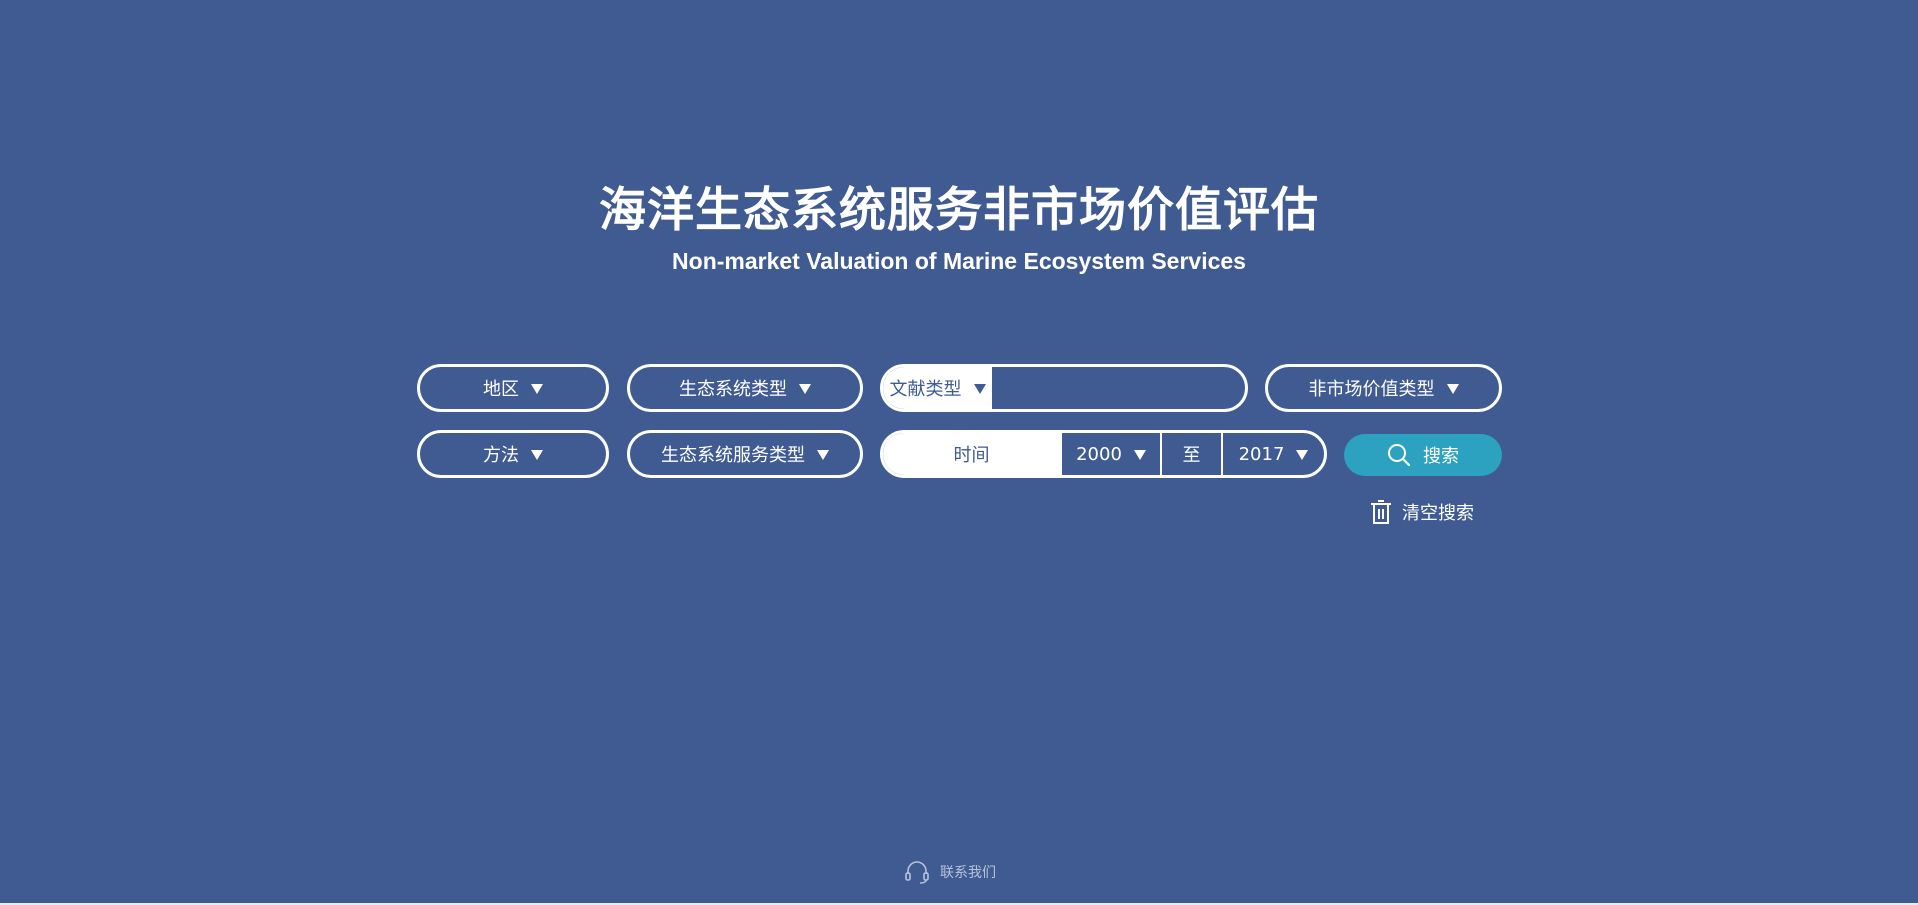  I want to click on search-button: 搜索, so click(1423, 455).